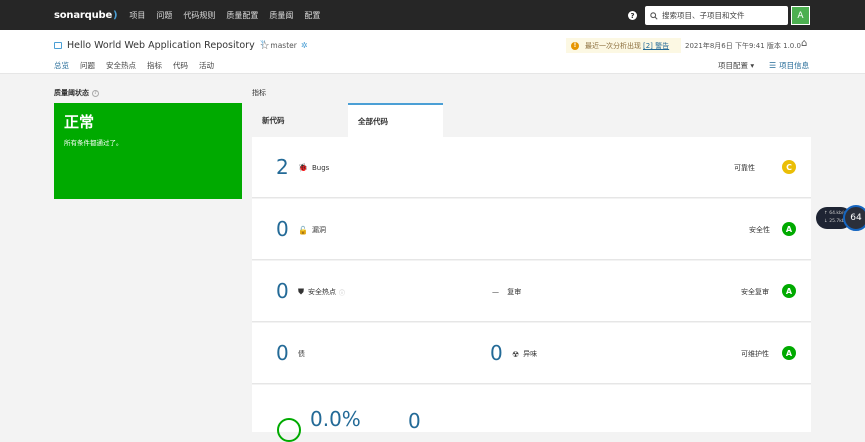  I want to click on bugs-label-text: Bugs, so click(320, 167).